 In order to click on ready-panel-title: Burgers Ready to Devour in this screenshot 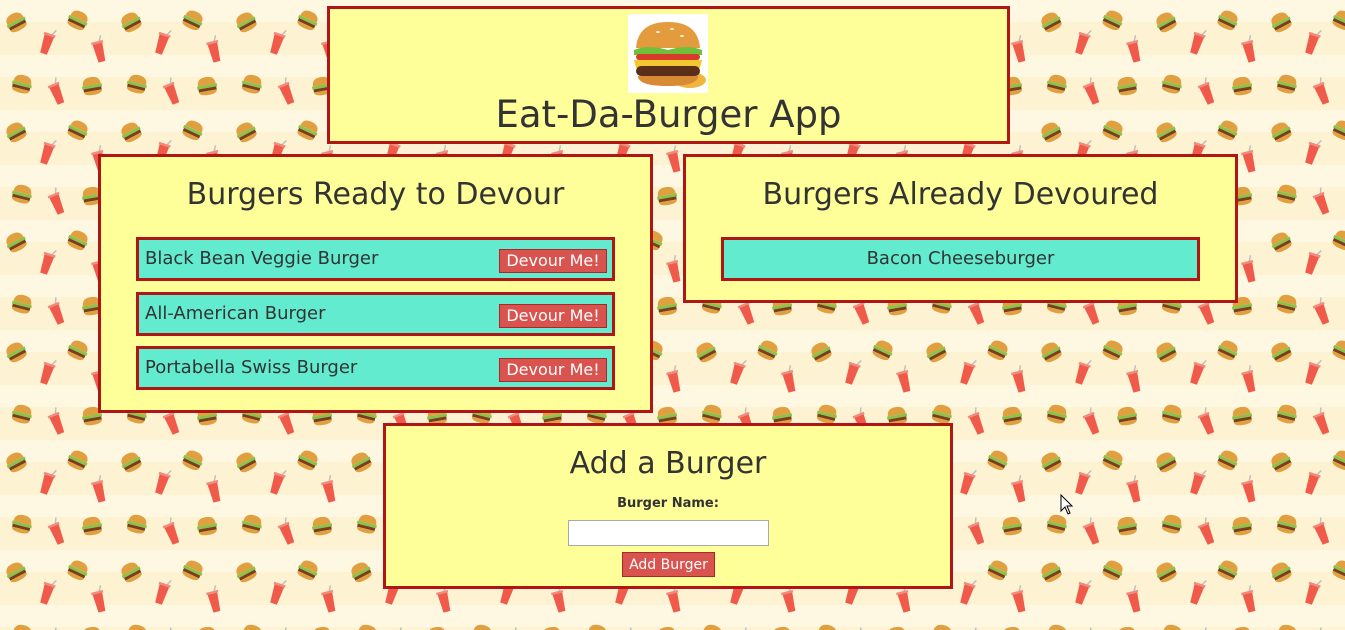, I will do `click(375, 194)`.